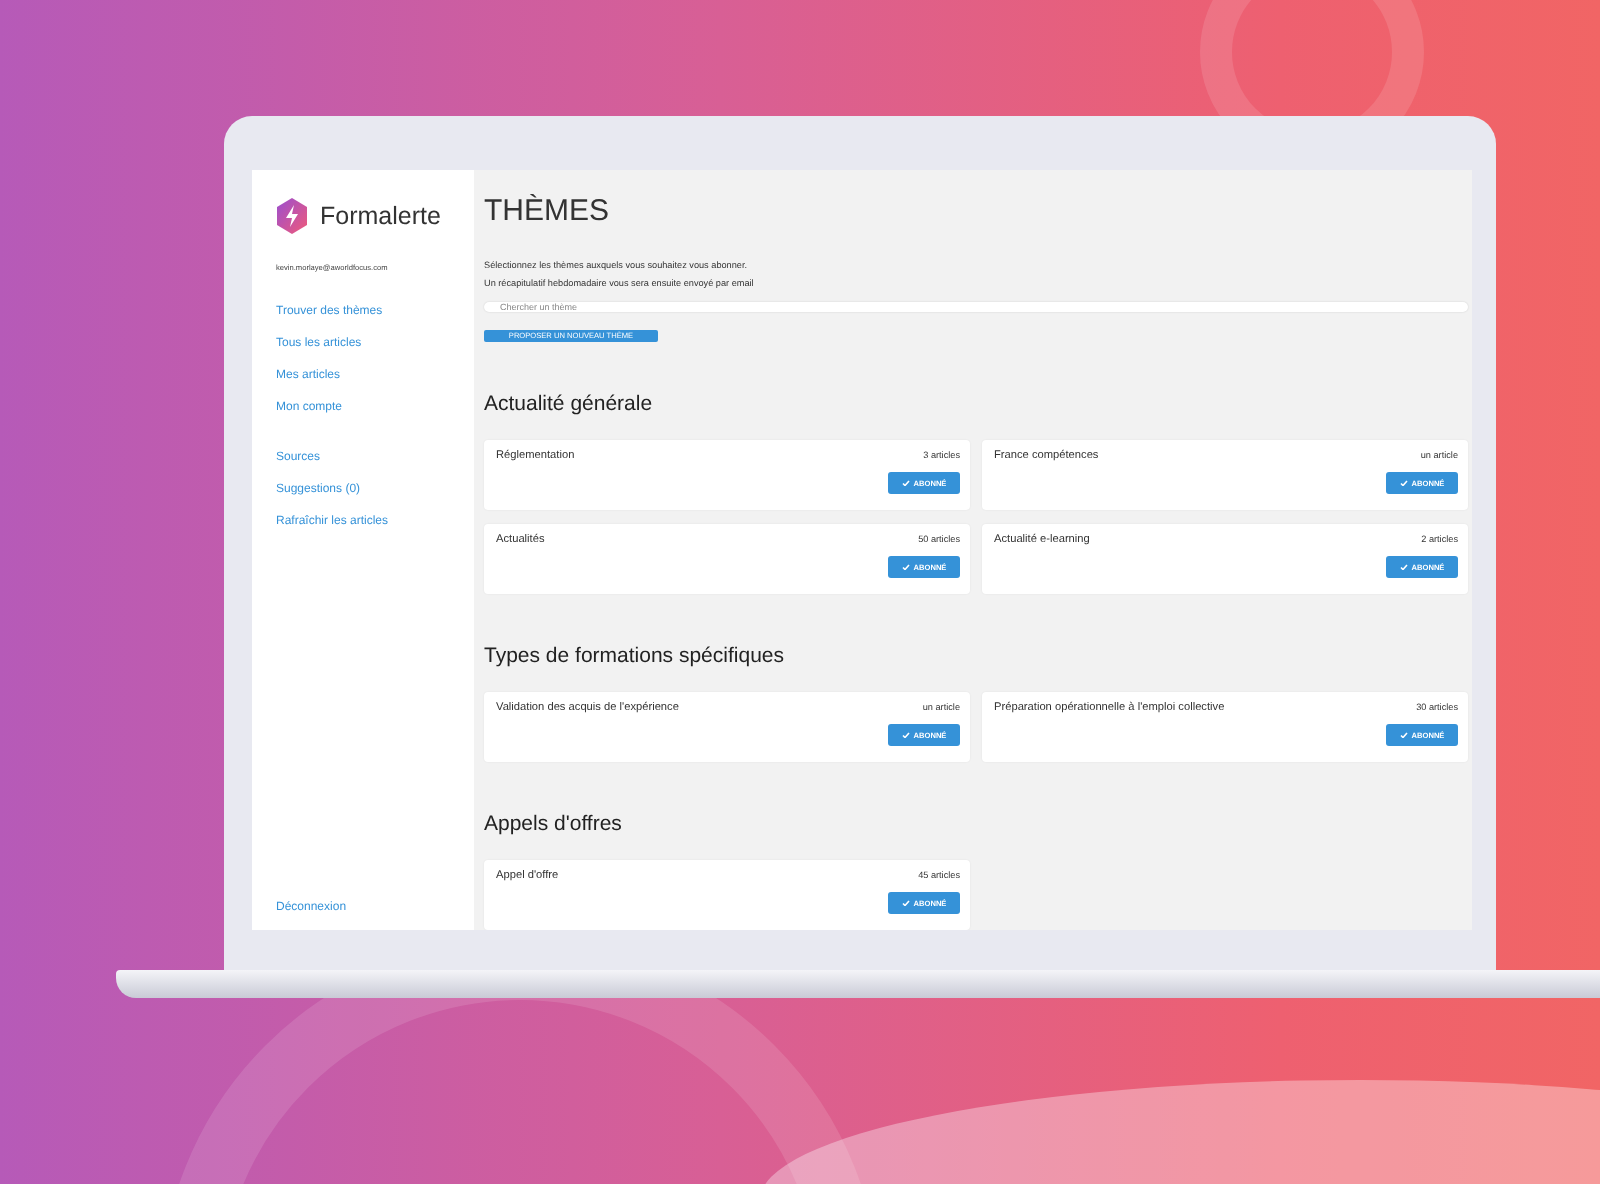 The image size is (1600, 1184). Describe the element at coordinates (635, 656) in the screenshot. I see `section-heading: Types de formations spécifiques` at that location.